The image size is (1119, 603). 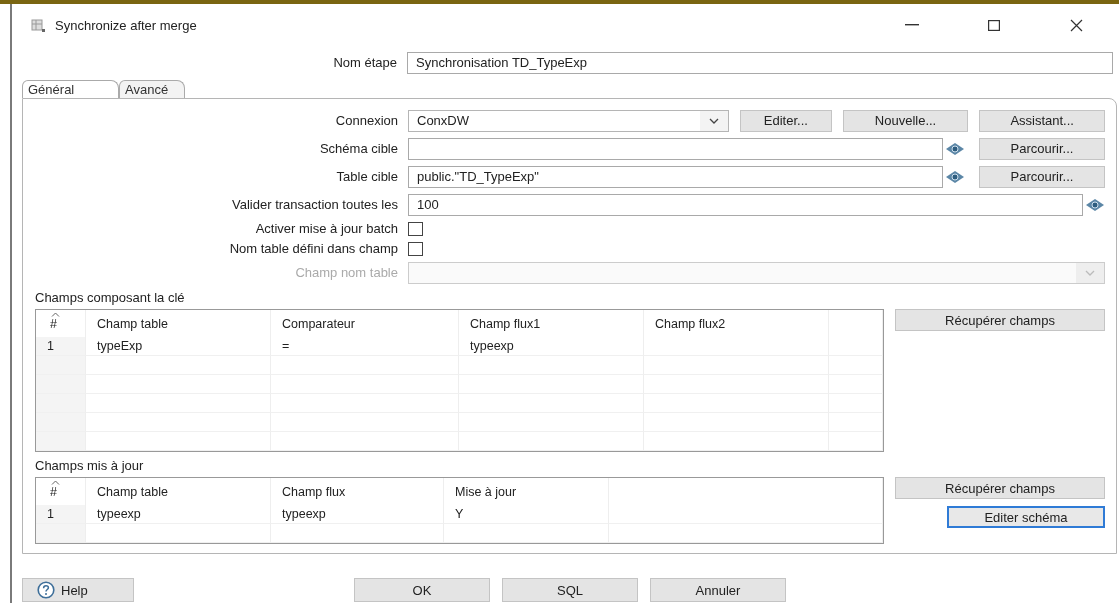 What do you see at coordinates (46, 590) in the screenshot?
I see `help-icon` at bounding box center [46, 590].